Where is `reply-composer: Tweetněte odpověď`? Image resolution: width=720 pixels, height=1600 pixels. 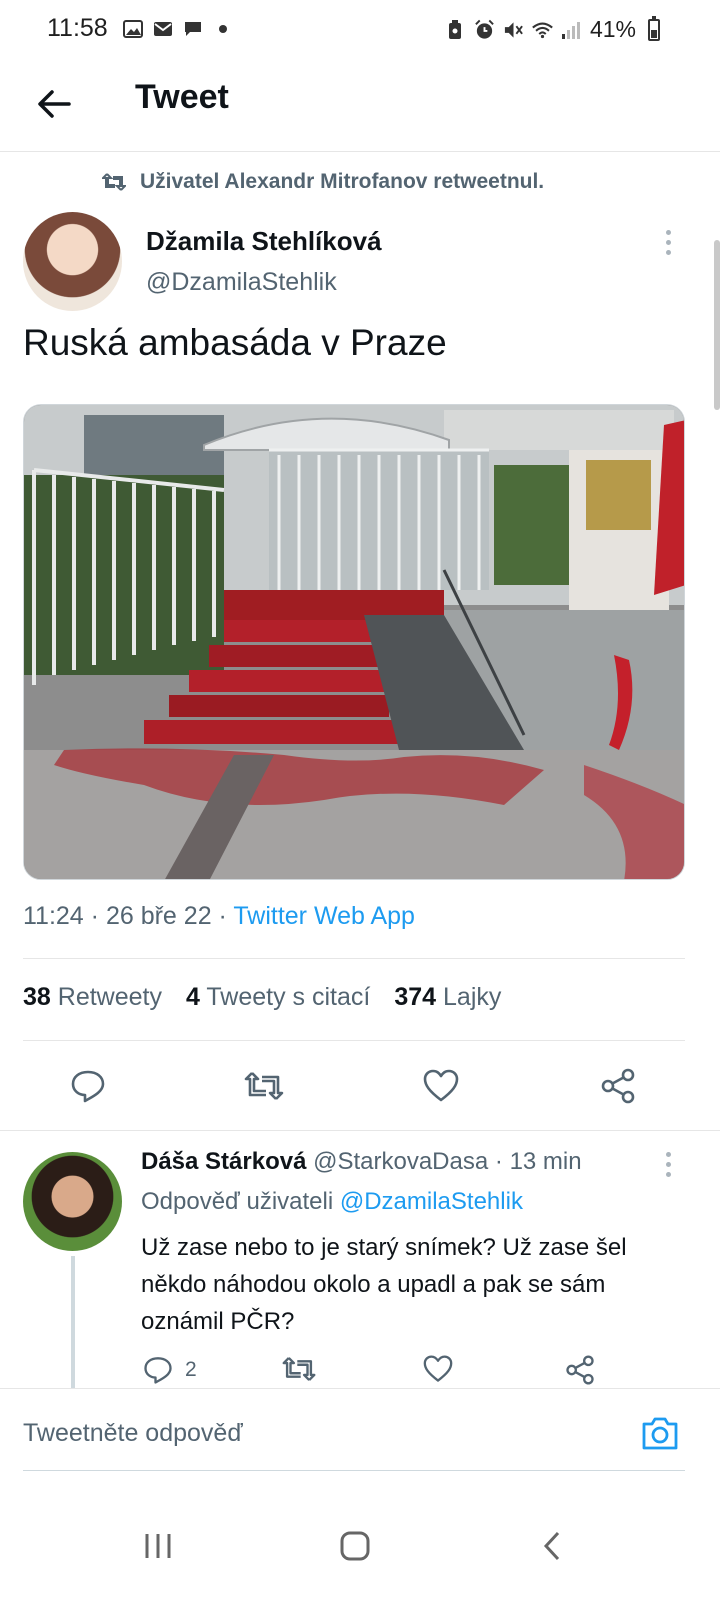
reply-composer: Tweetněte odpověď is located at coordinates (360, 1436).